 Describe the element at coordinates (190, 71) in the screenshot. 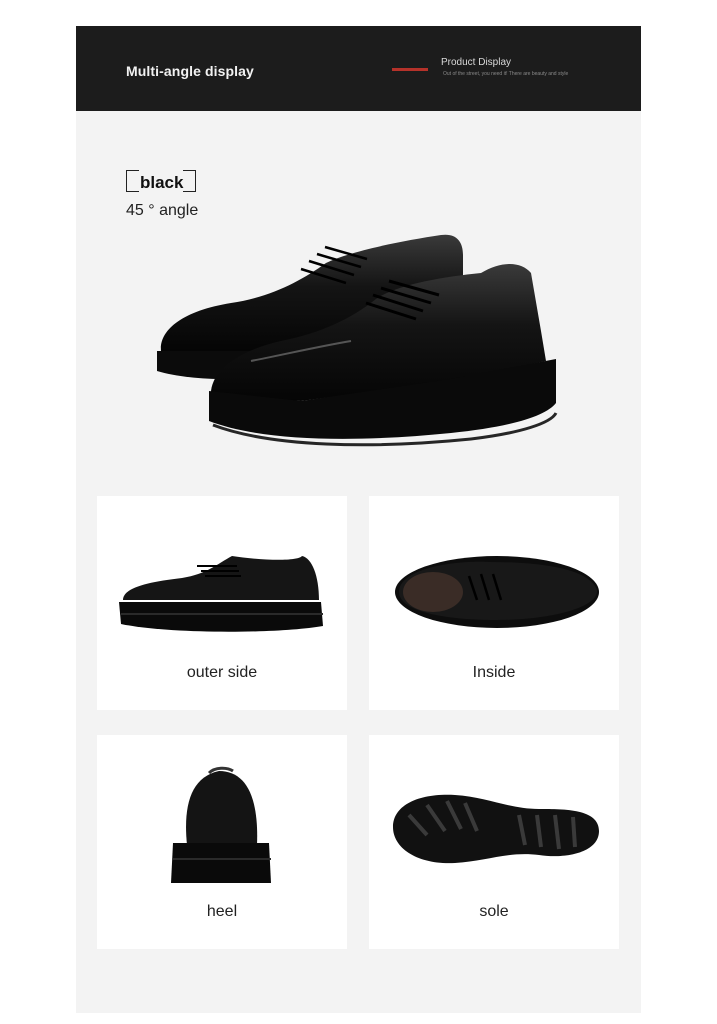

I see `section-title: Multi-angle display` at that location.